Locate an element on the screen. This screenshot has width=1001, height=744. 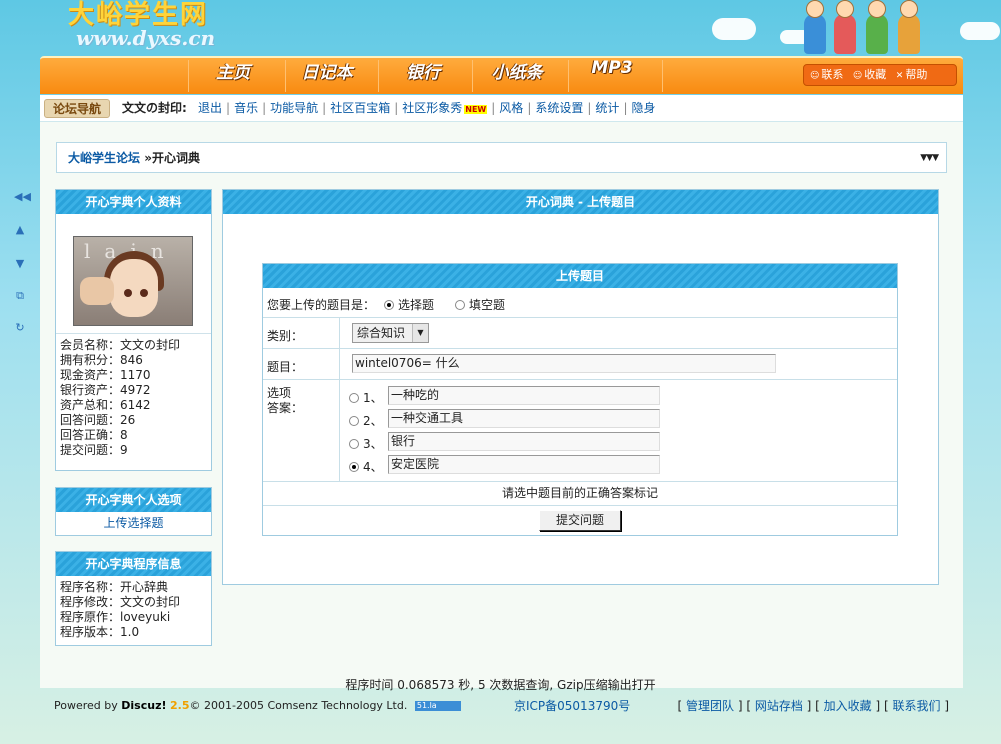
expand-arrows-icon: ▼▼▼ is located at coordinates (929, 158).